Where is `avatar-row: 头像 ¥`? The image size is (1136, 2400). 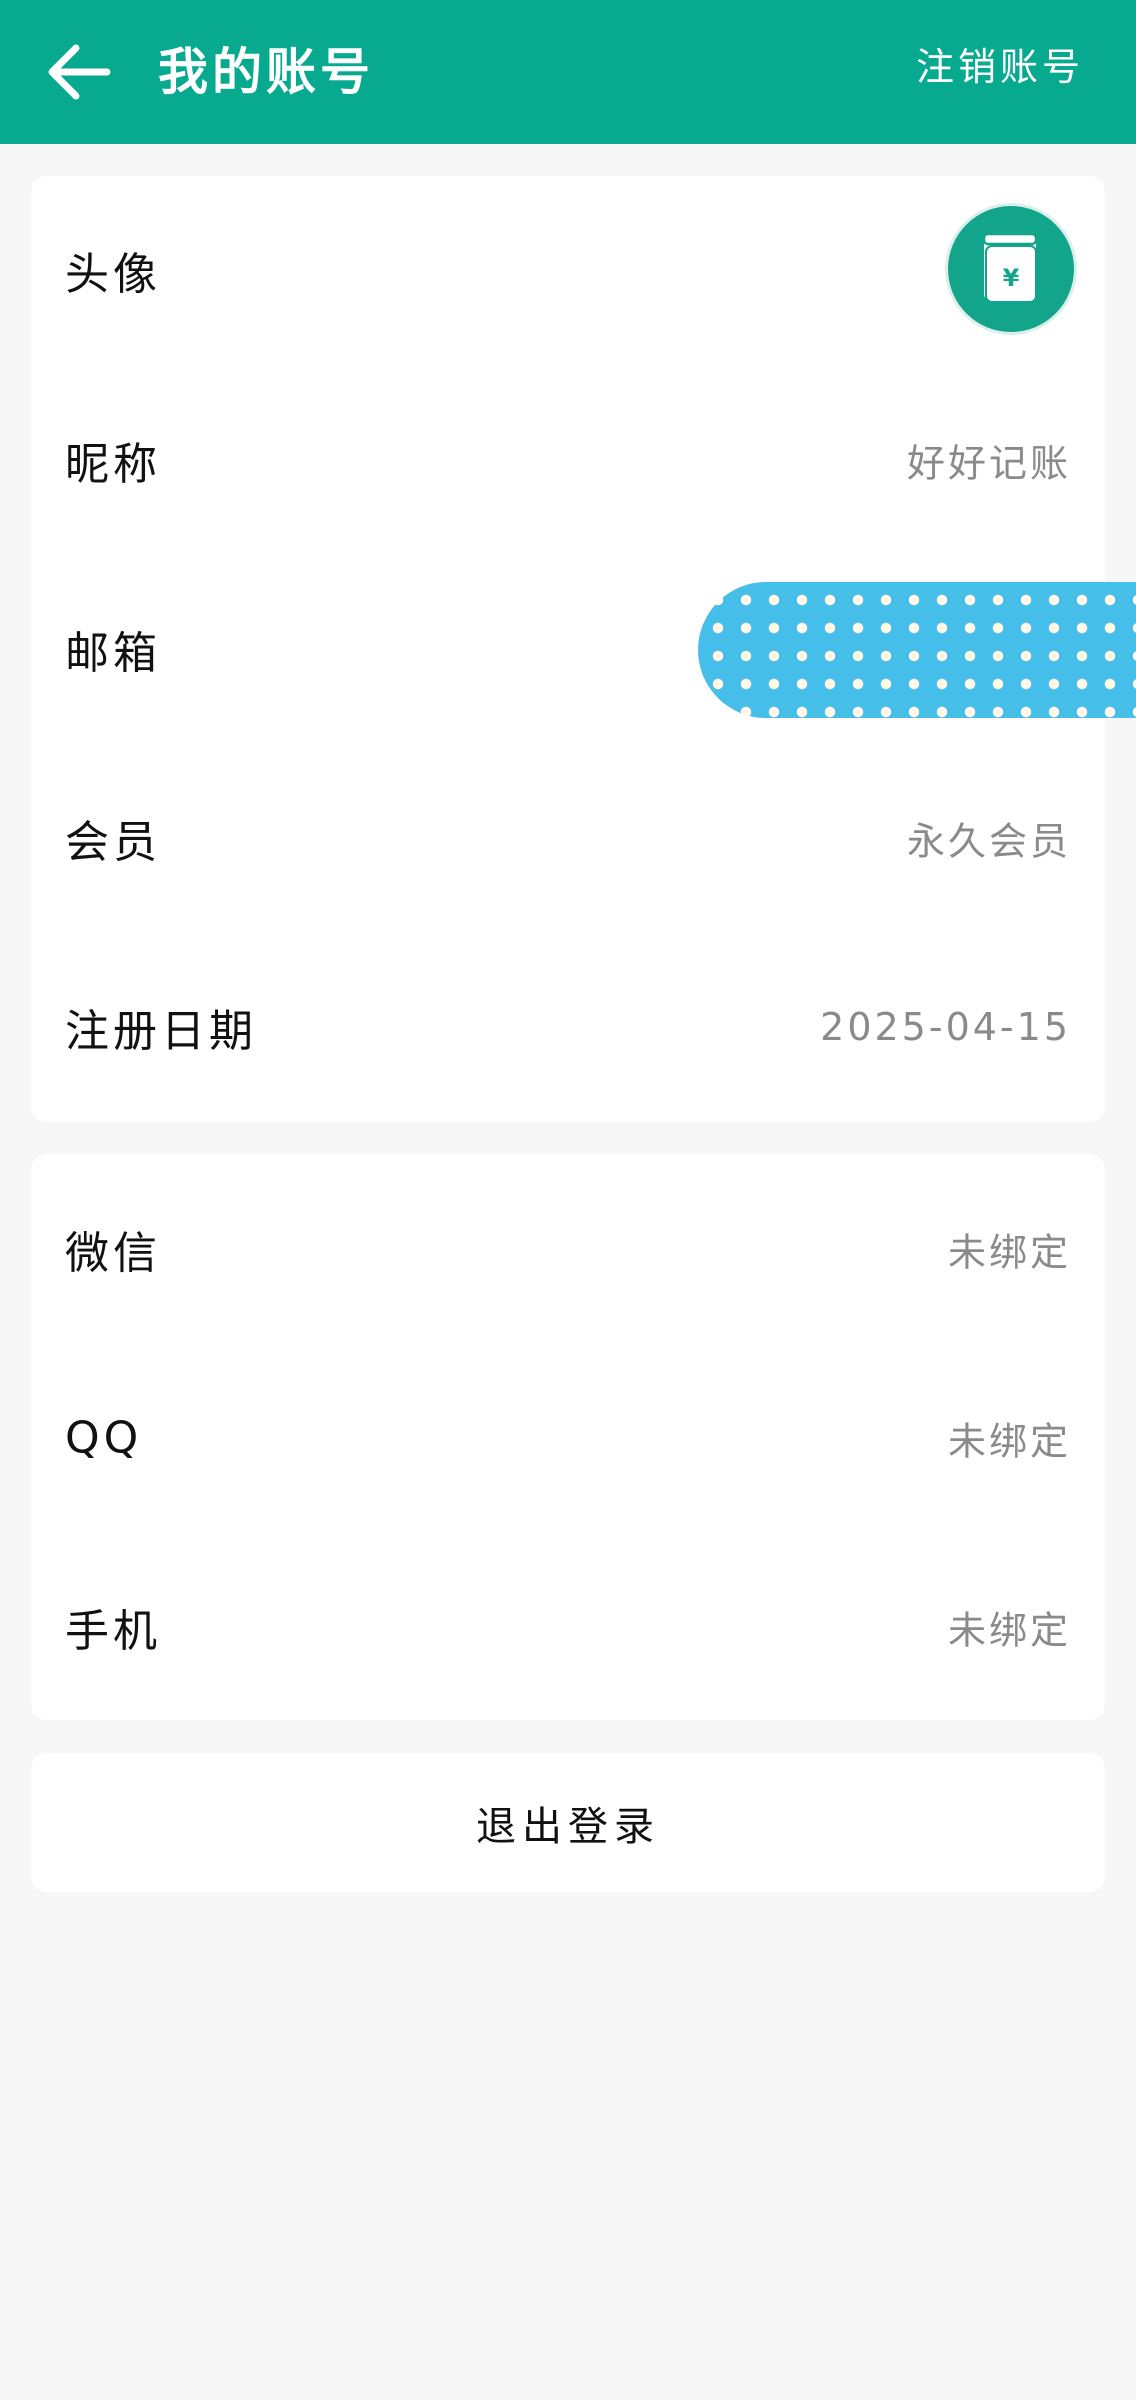 avatar-row: 头像 ¥ is located at coordinates (568, 270).